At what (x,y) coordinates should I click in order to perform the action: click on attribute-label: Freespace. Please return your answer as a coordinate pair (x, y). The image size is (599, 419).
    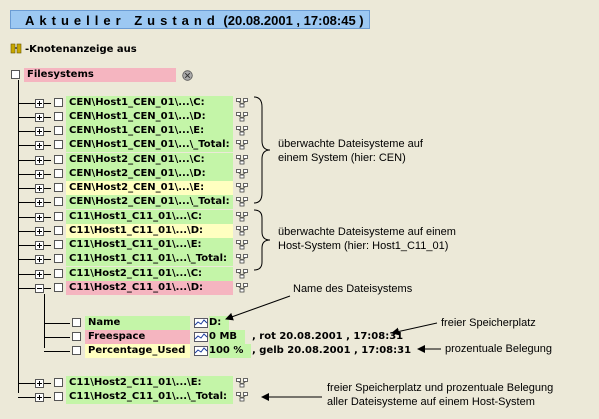
    Looking at the image, I should click on (137, 337).